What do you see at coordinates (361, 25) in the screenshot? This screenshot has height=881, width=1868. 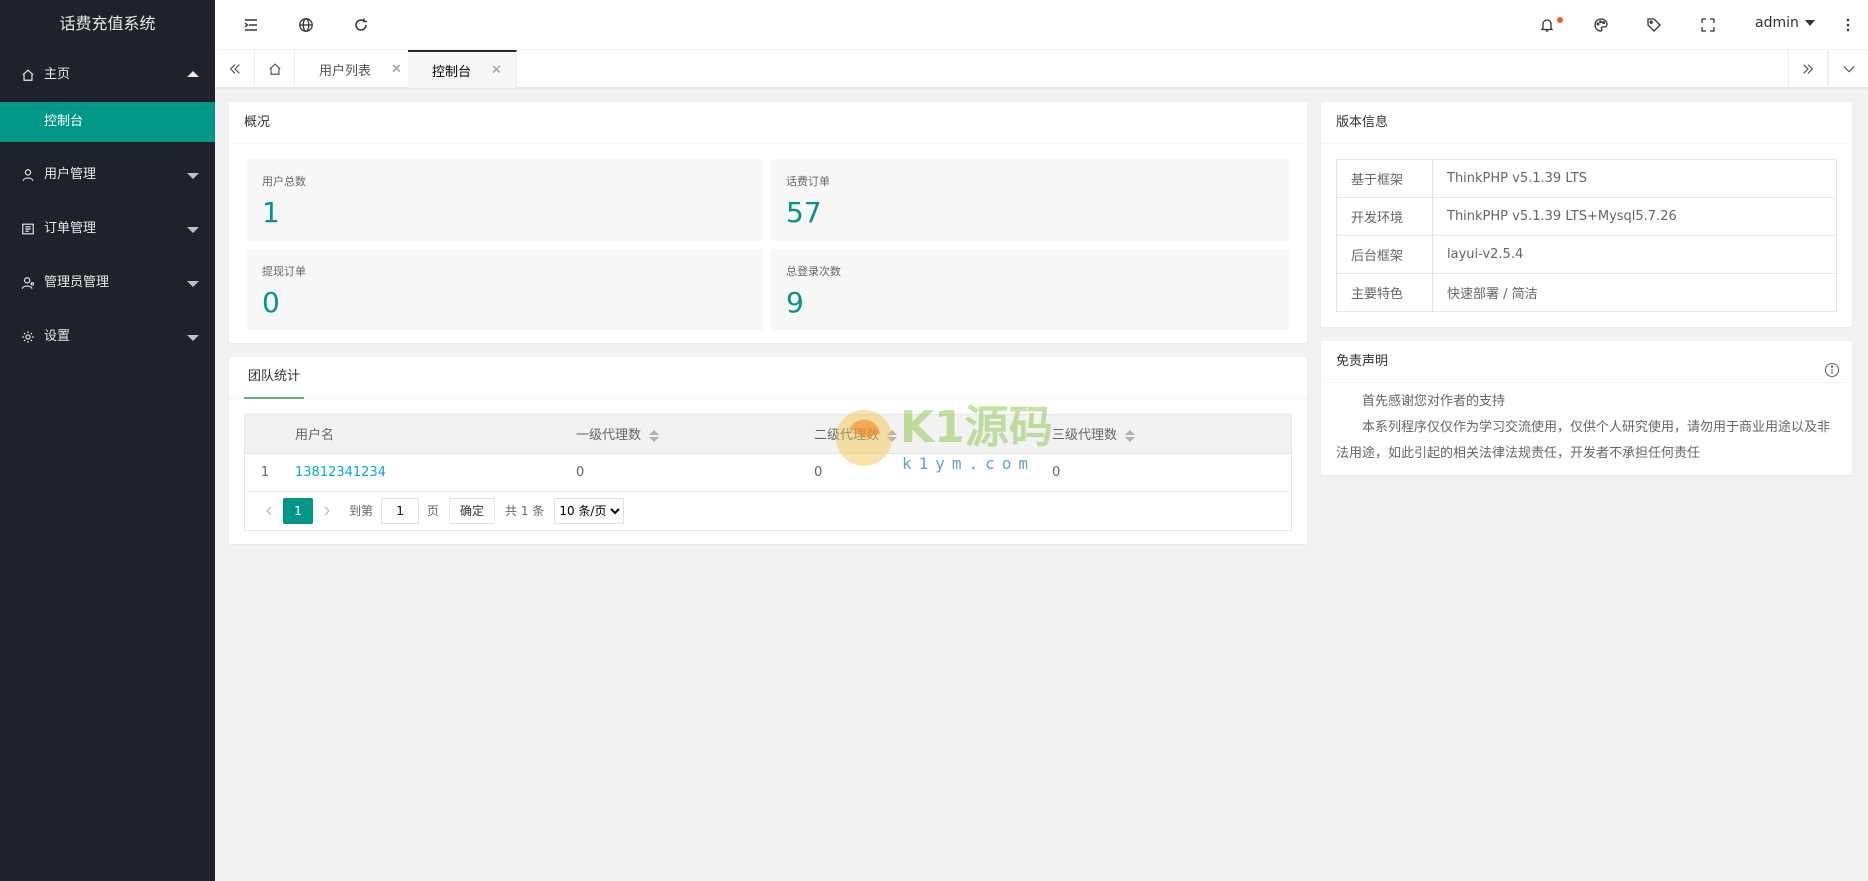 I see `refresh-icon` at bounding box center [361, 25].